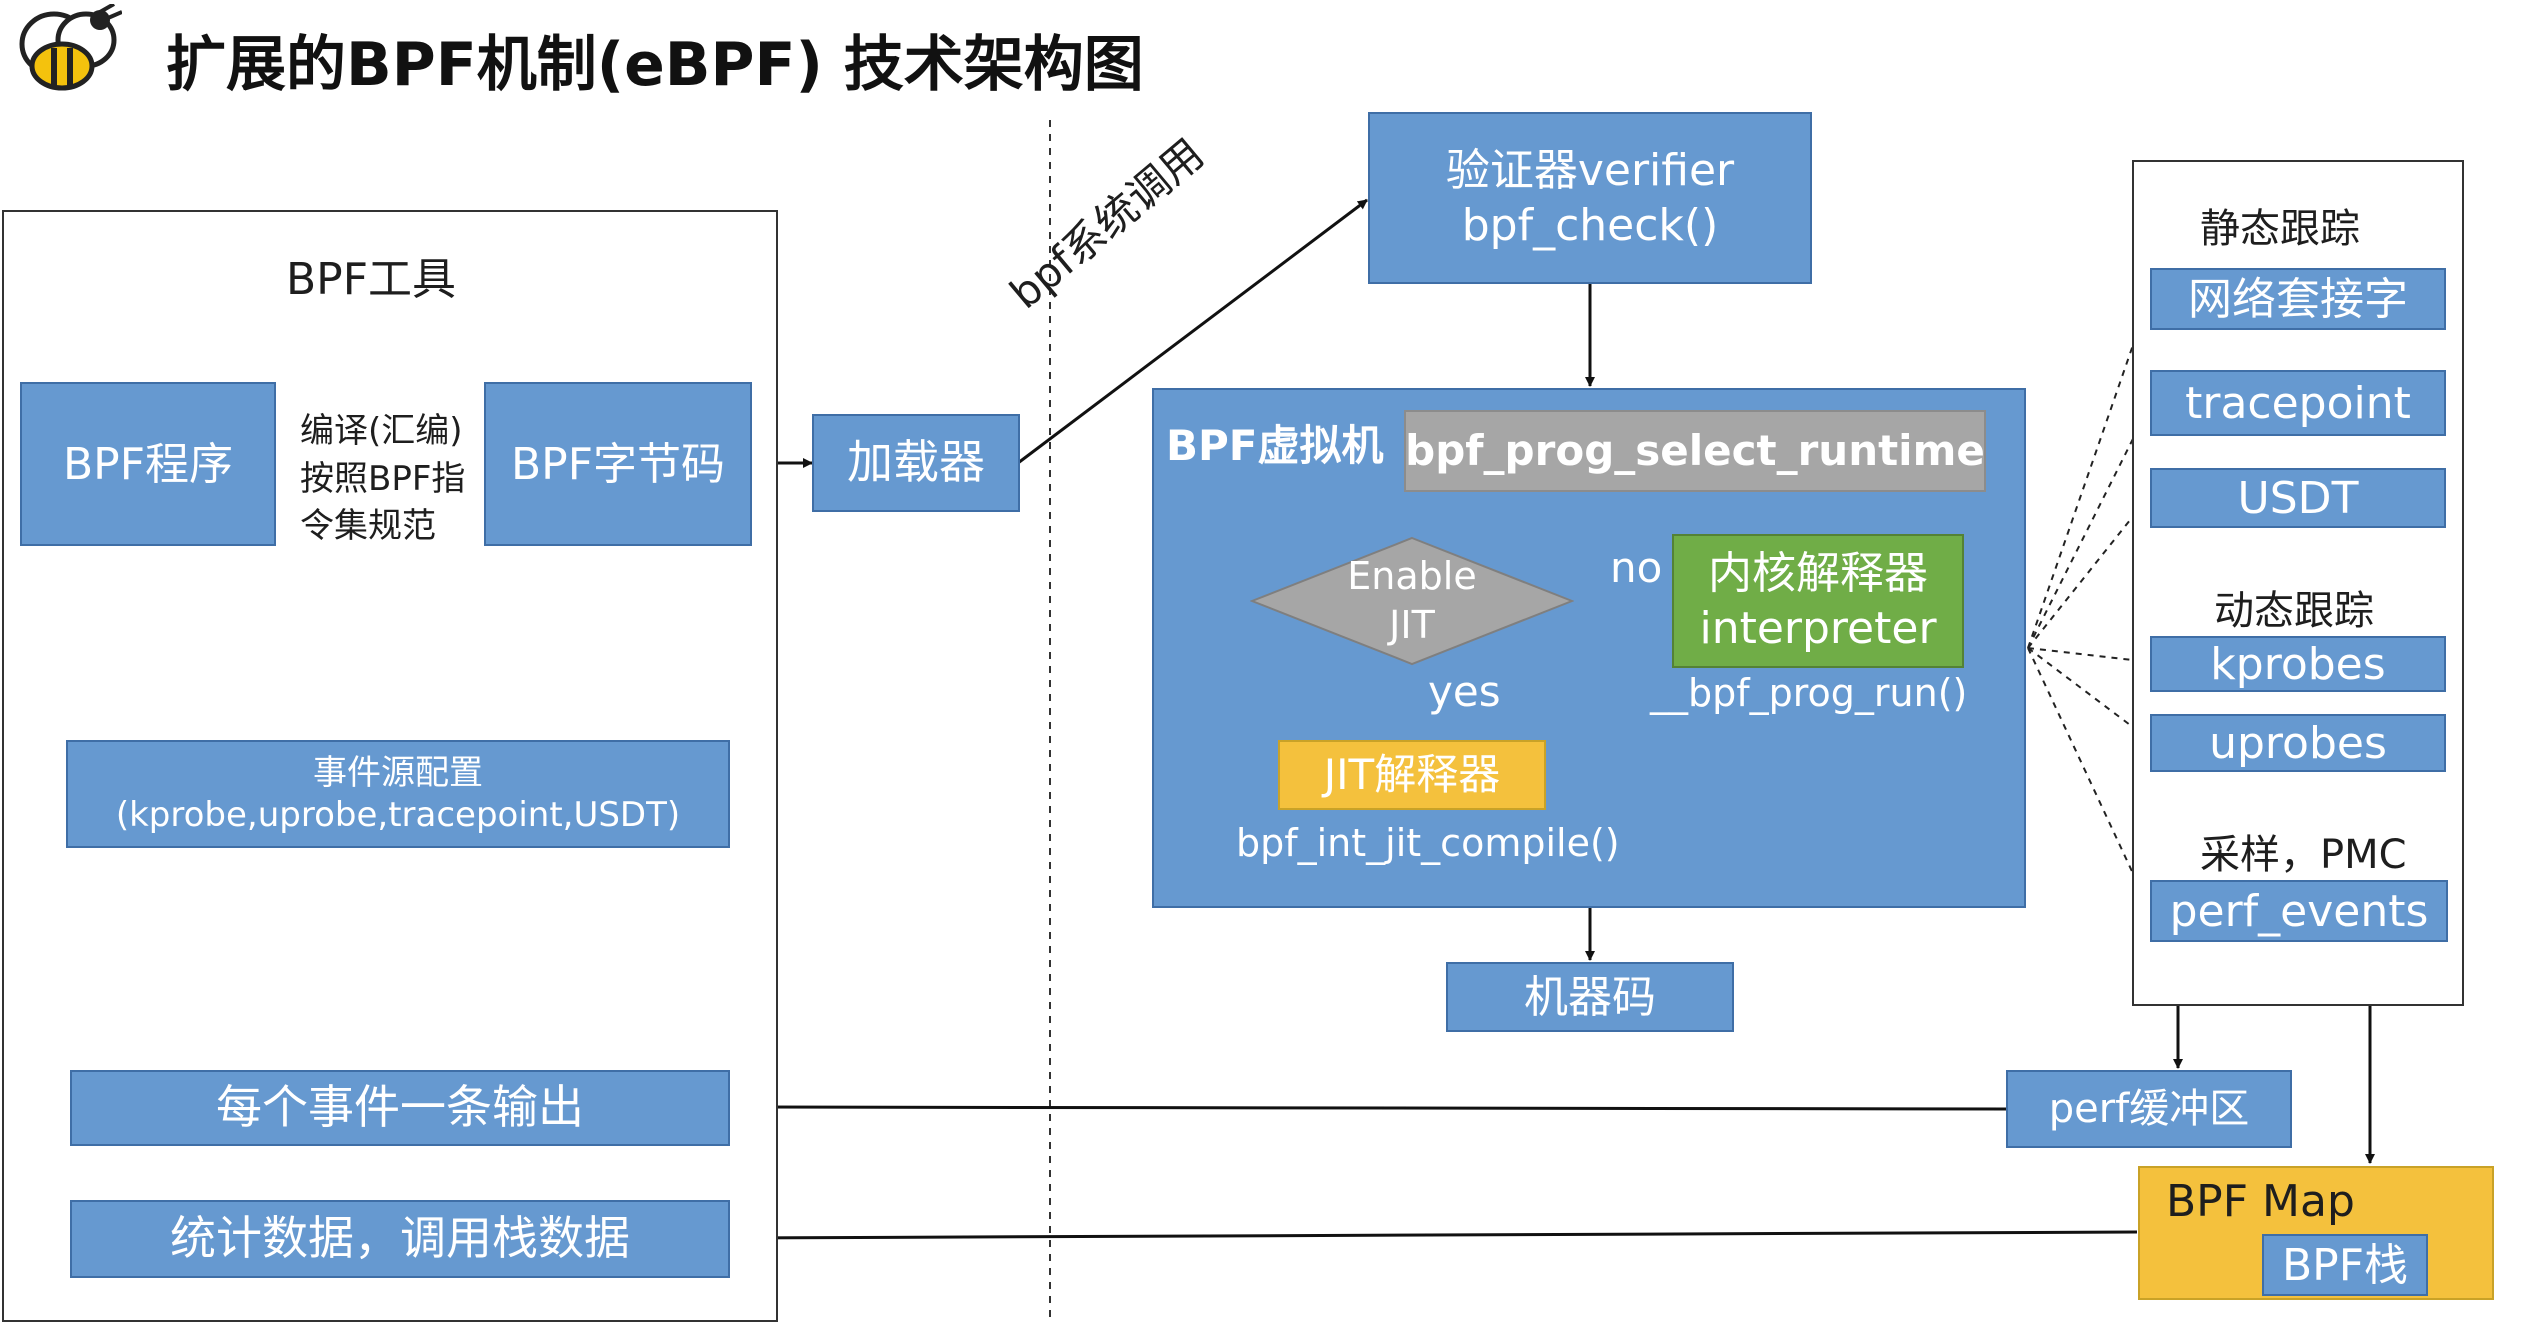  I want to click on no-branch-label: no, so click(1636, 567).